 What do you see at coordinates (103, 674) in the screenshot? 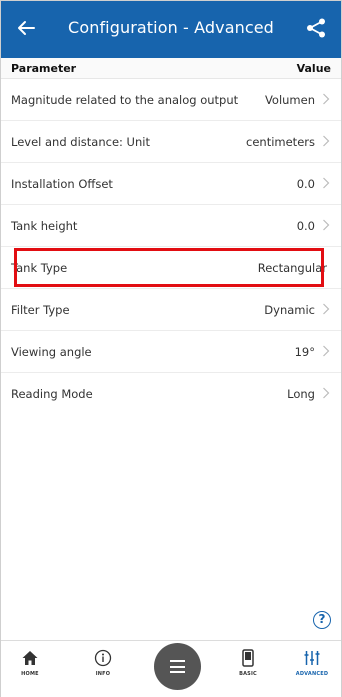
I see `nav-info-label: INFO` at bounding box center [103, 674].